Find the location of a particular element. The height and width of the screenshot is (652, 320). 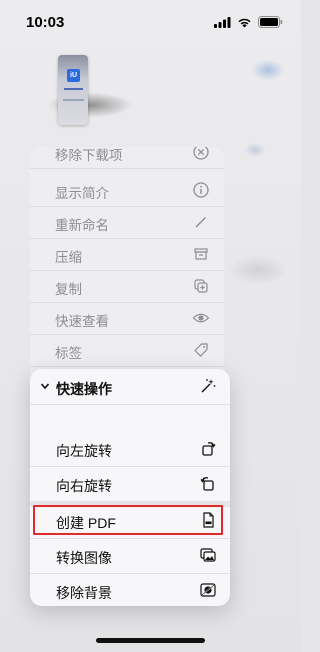

menu-item-compress: 压缩 is located at coordinates (127, 254).